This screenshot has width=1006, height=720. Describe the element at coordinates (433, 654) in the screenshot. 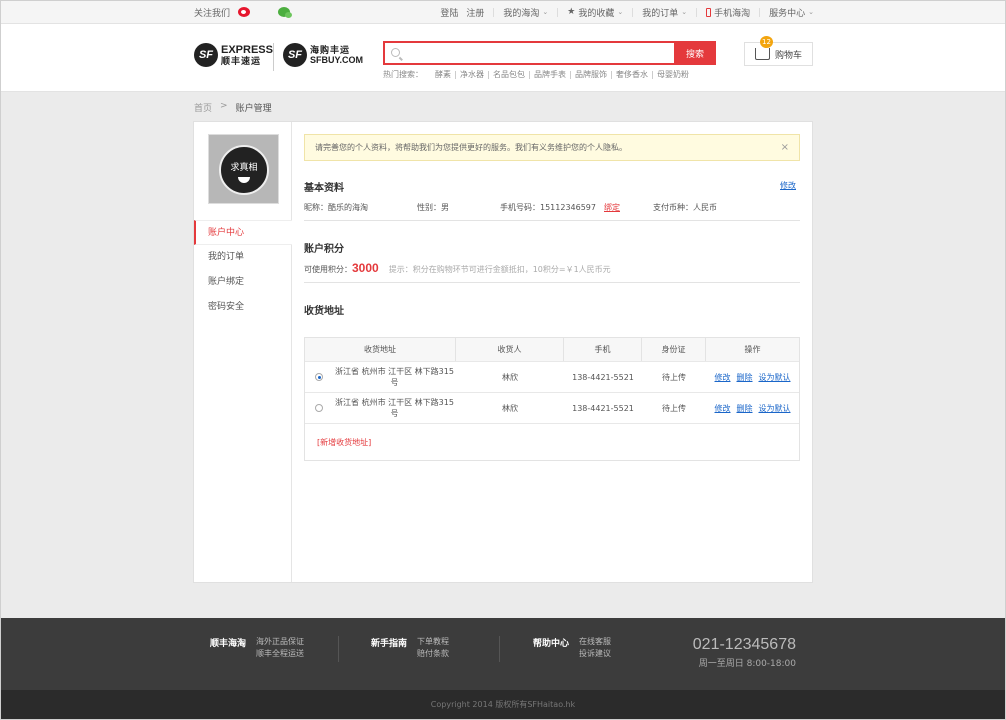

I see `footer-link: 赔付条款` at that location.